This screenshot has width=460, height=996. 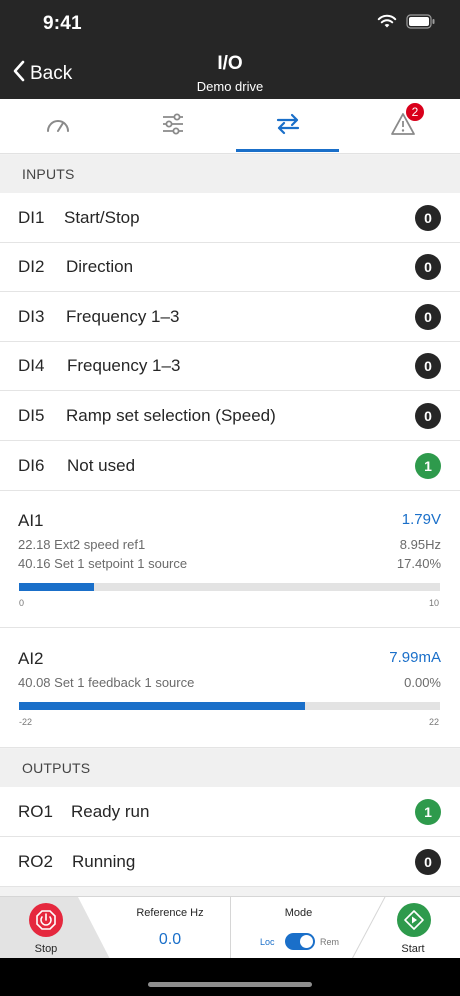 I want to click on stop-button: Stop, so click(x=55, y=928).